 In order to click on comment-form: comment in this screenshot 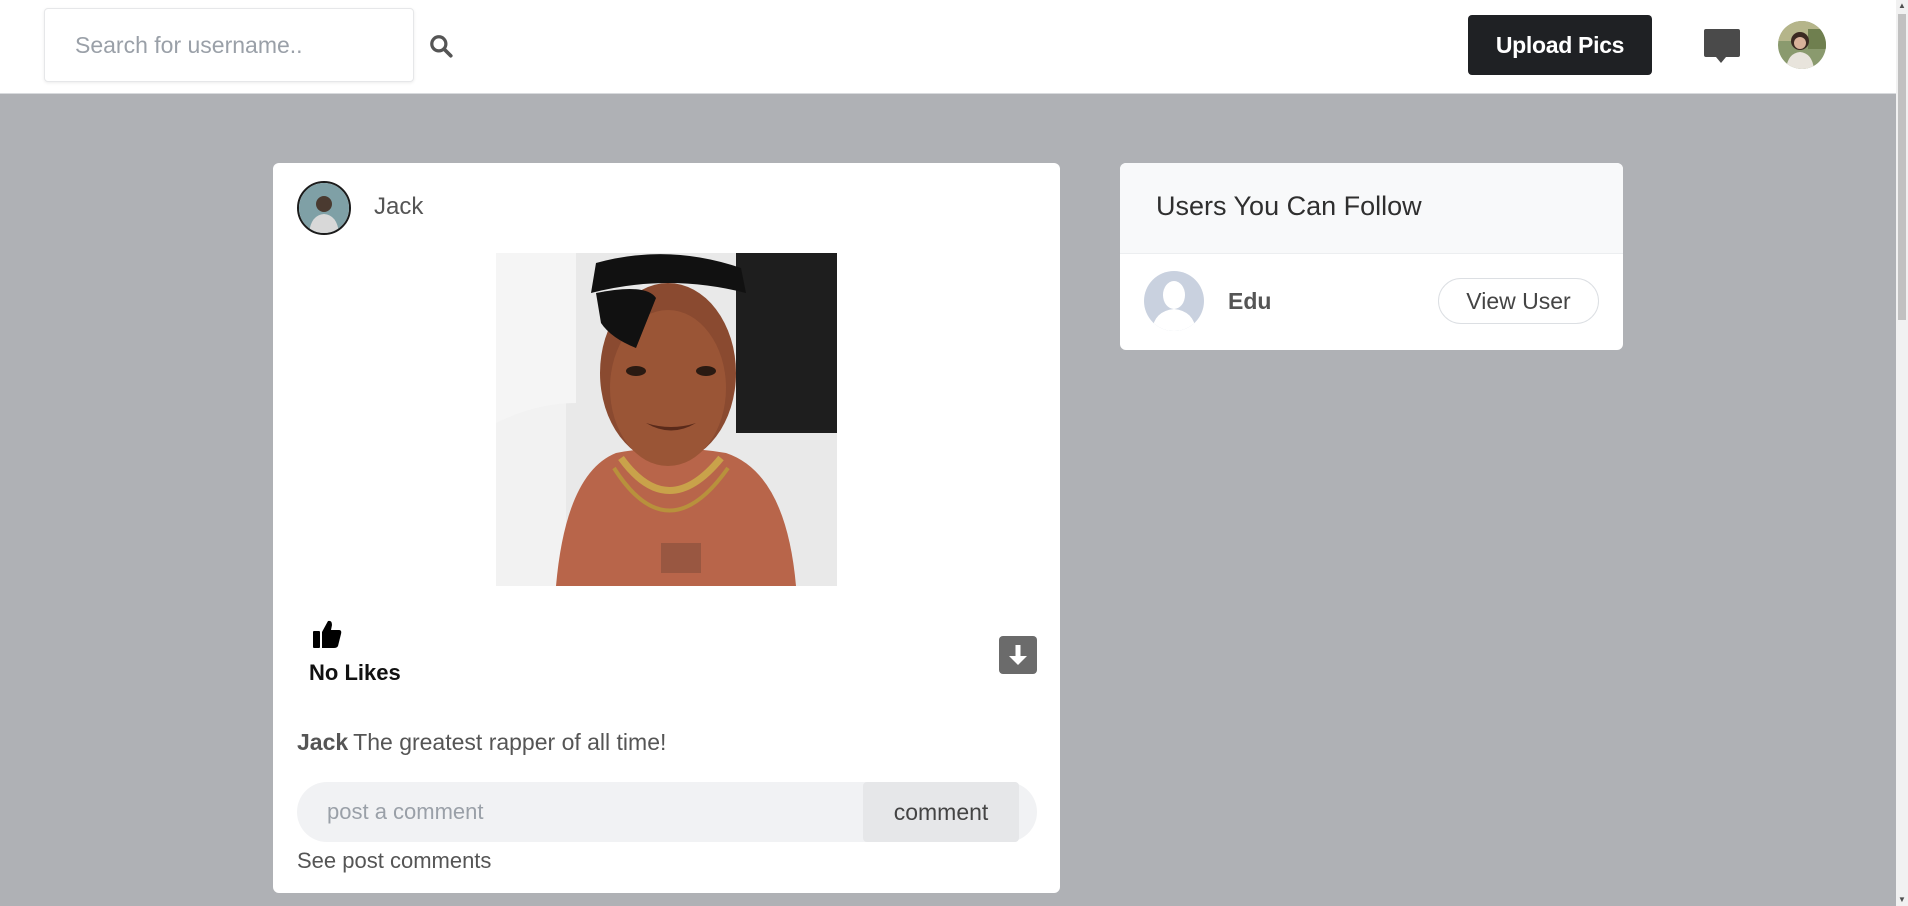, I will do `click(667, 812)`.